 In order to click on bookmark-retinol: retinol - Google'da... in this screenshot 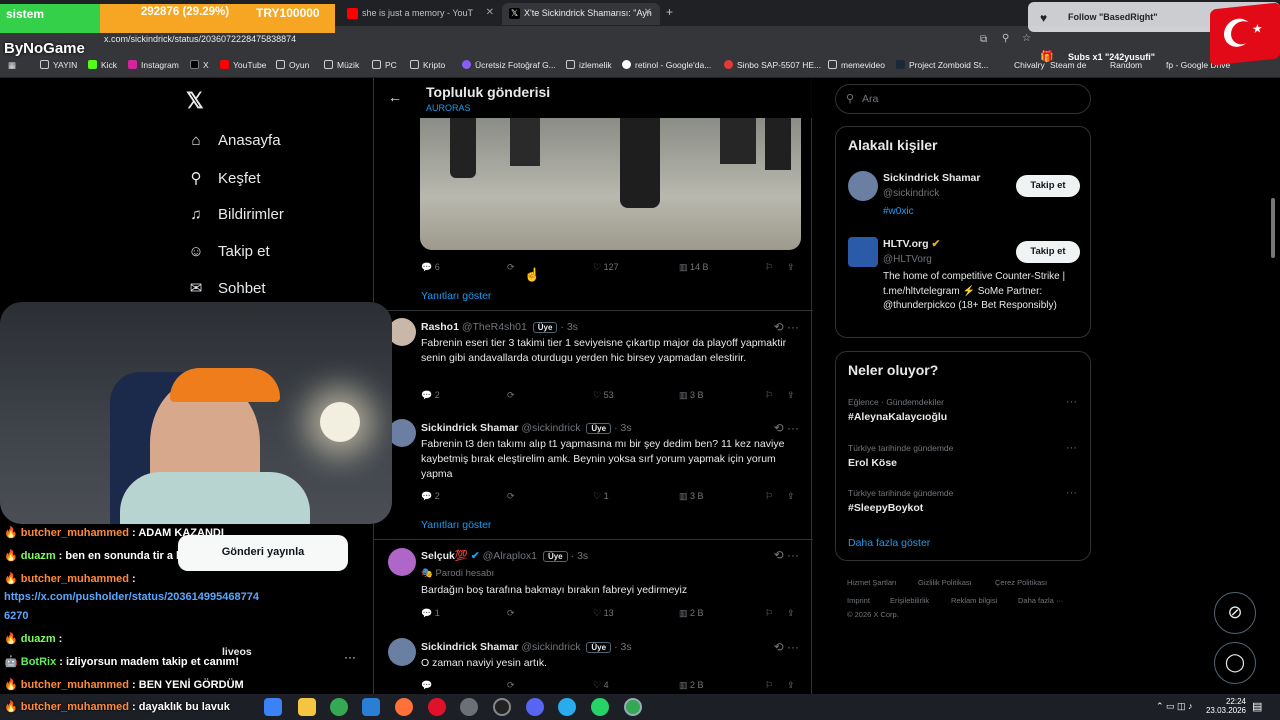, I will do `click(666, 65)`.